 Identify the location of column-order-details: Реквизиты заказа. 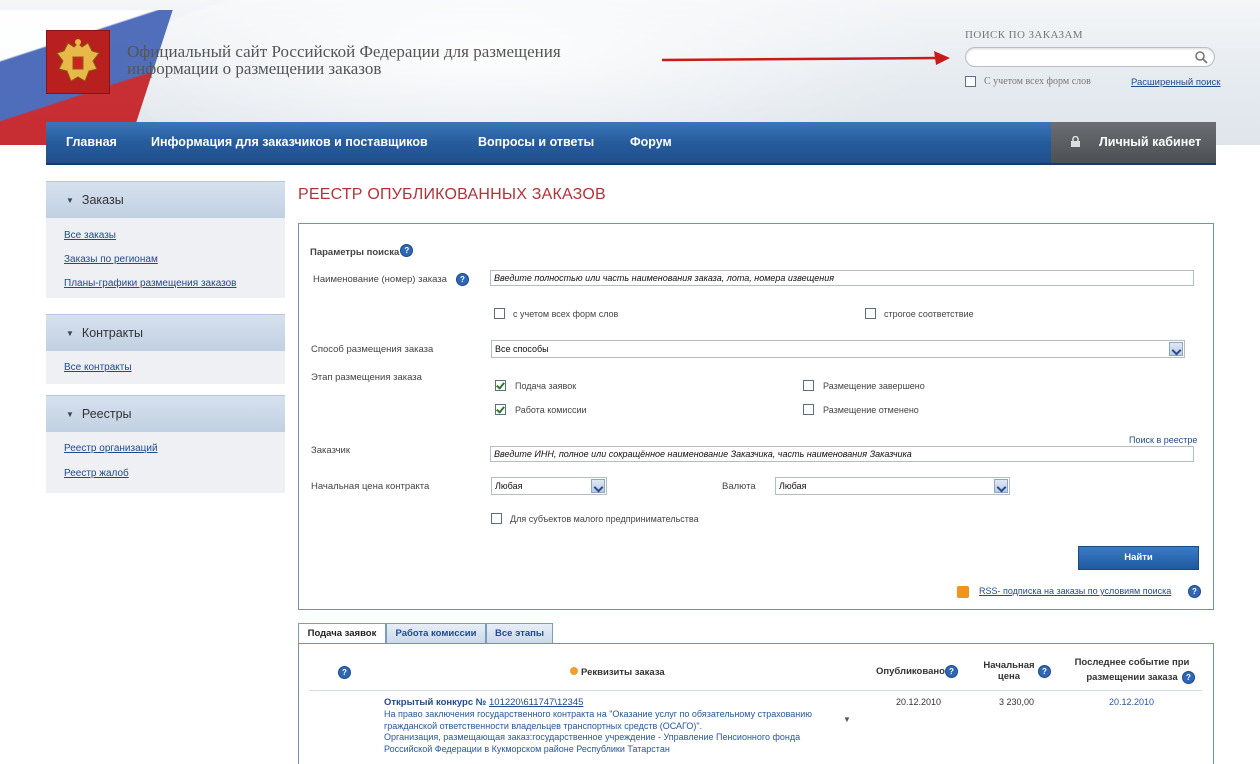
(617, 672).